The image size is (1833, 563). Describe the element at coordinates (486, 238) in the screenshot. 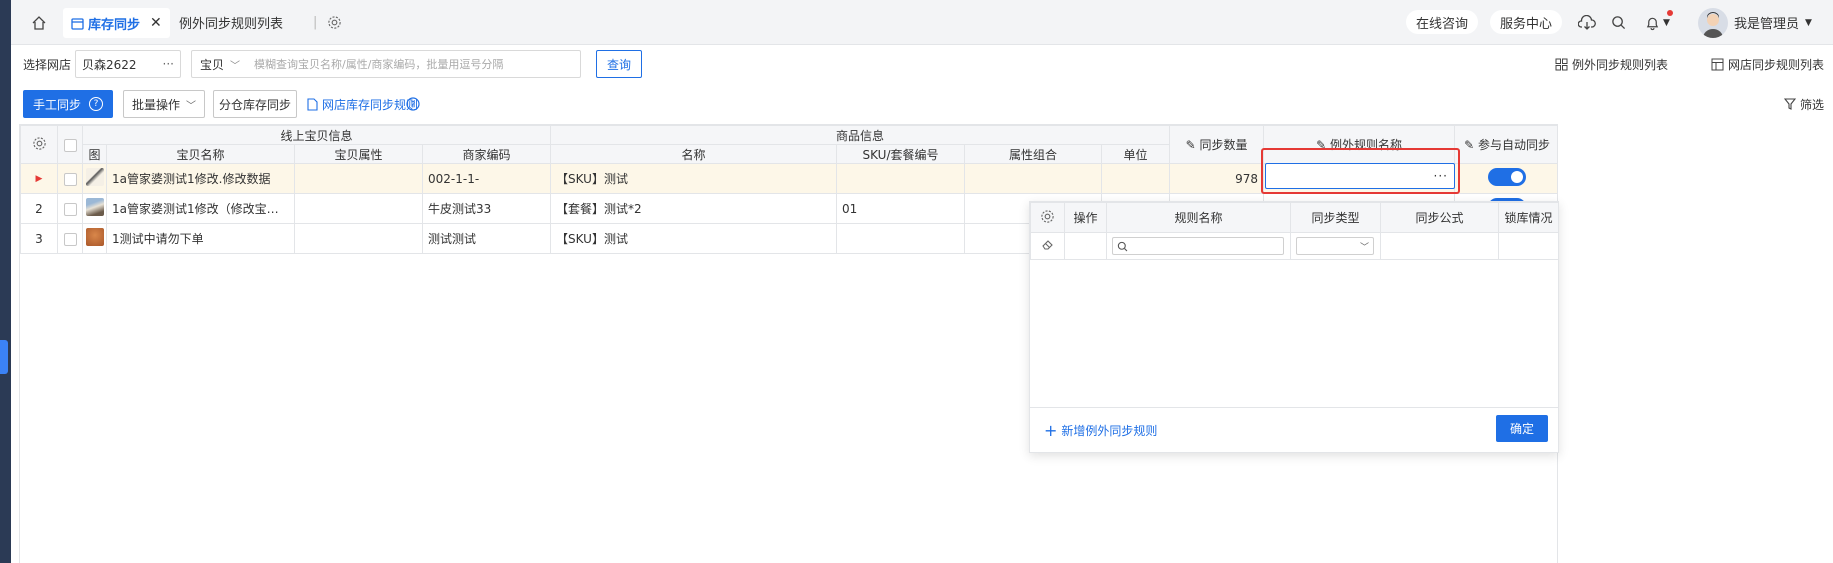

I see `cell-code: 测试测试` at that location.